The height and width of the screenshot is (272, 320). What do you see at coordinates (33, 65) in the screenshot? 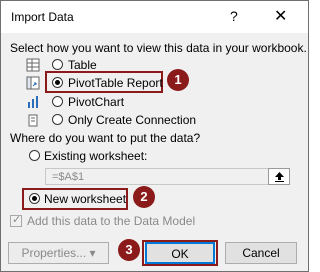
I see `table-icon` at bounding box center [33, 65].